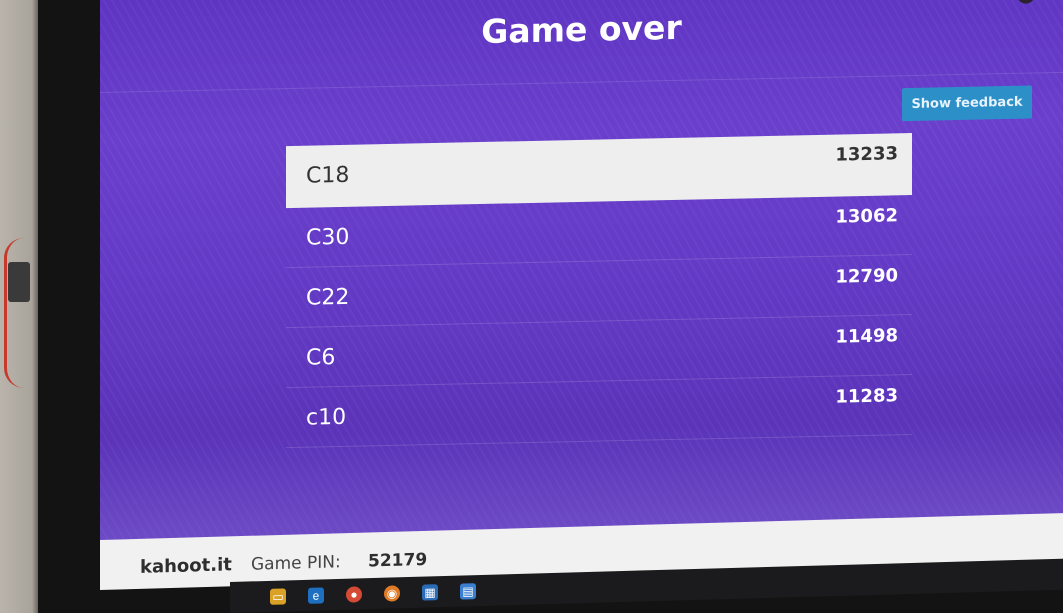 This screenshot has width=1063, height=613. I want to click on player-score: 13062, so click(866, 216).